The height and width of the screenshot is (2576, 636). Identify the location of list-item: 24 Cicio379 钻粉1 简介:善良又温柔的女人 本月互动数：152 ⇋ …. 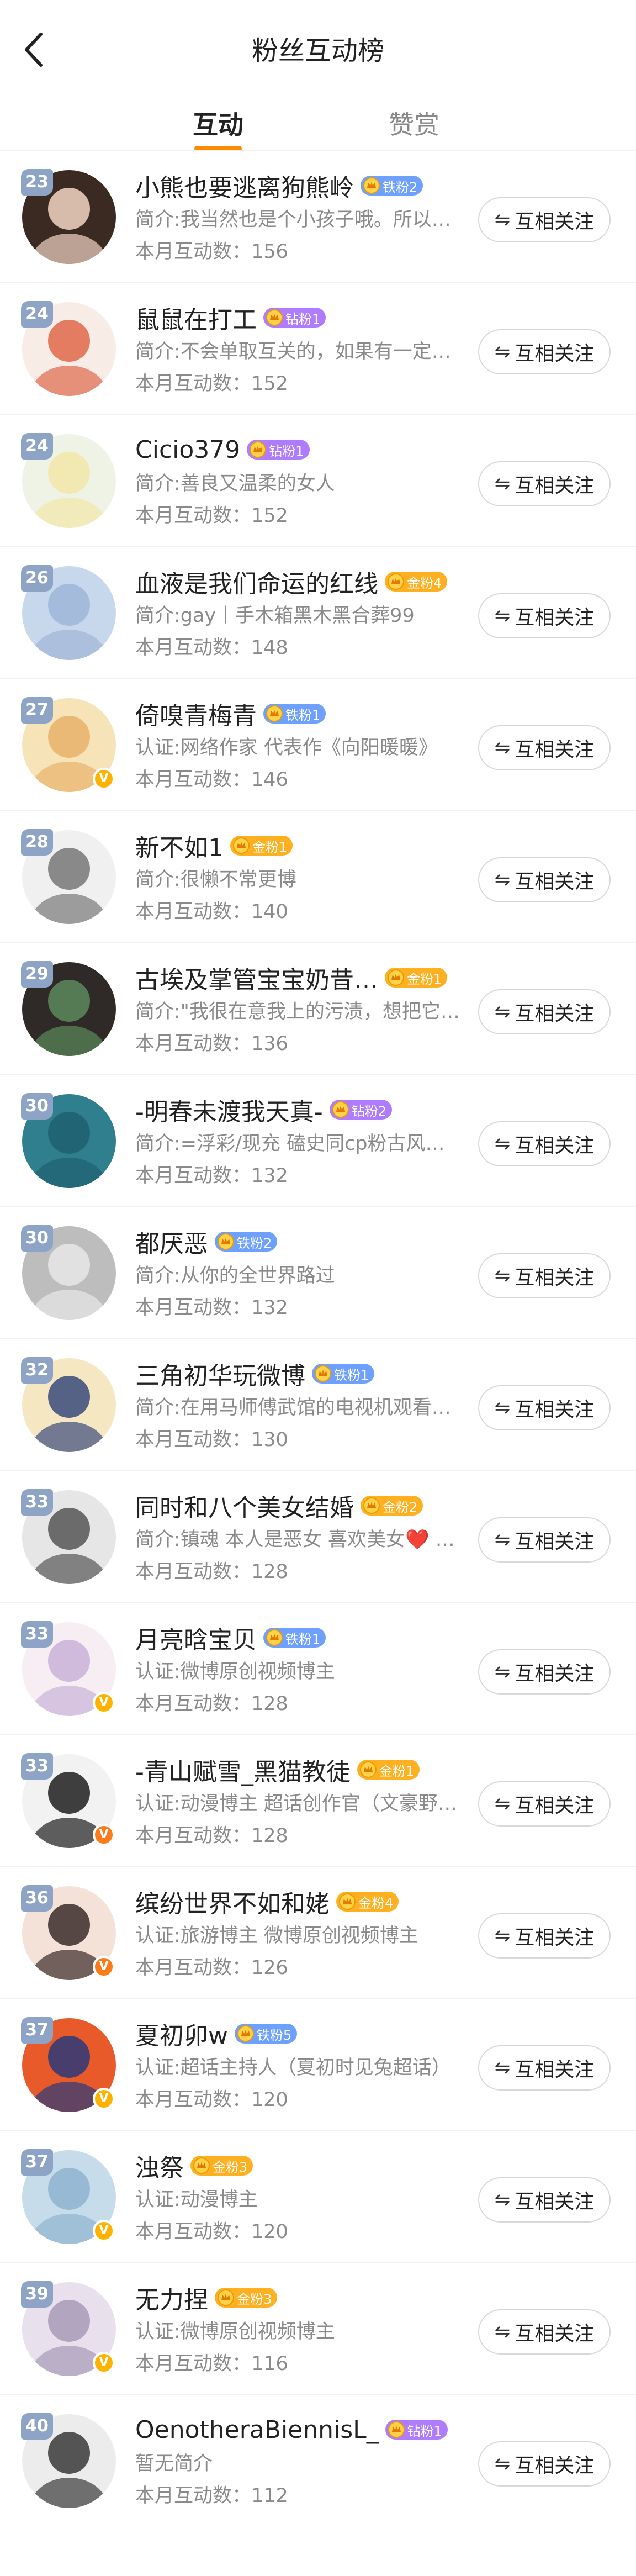
(318, 480).